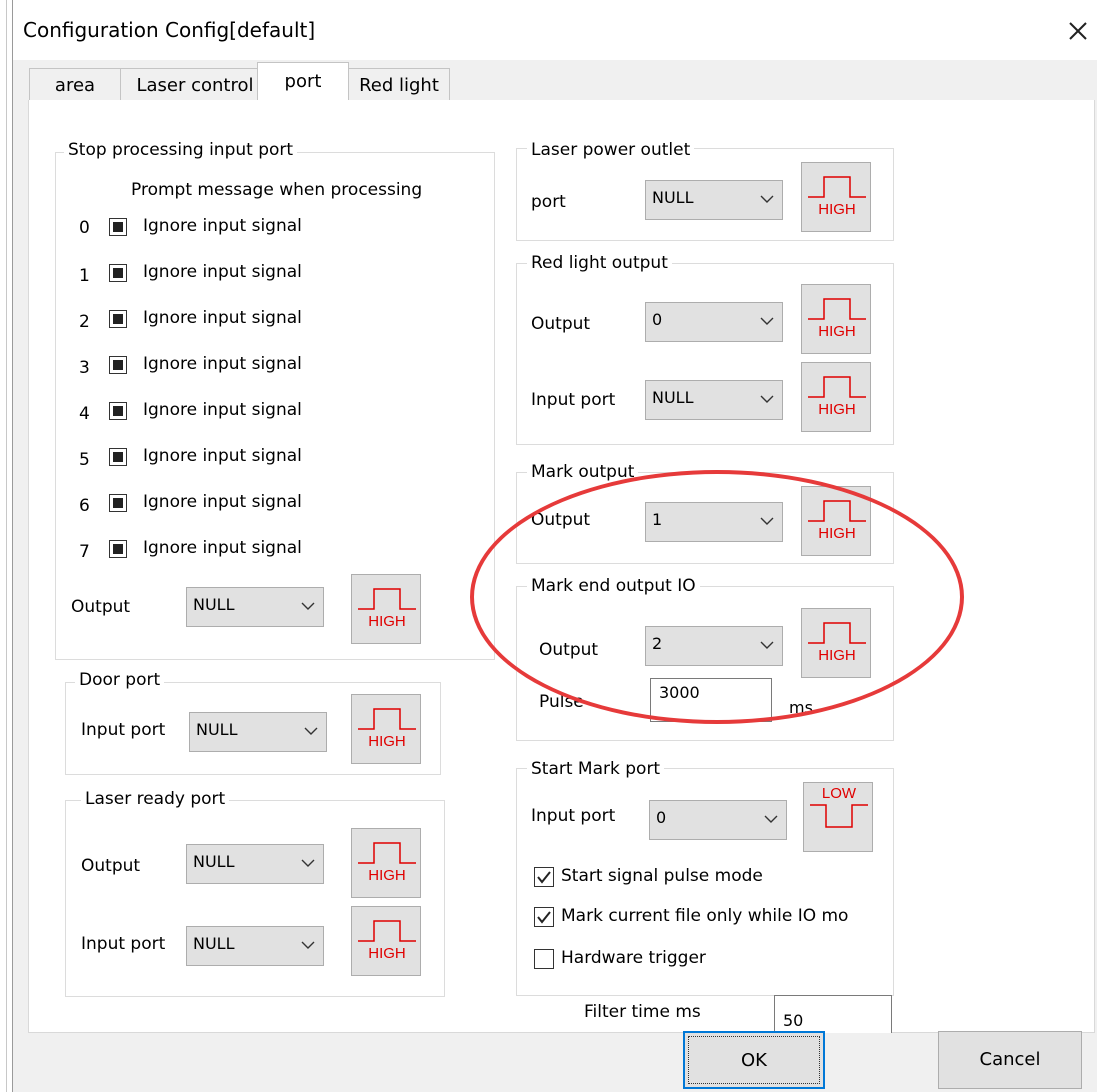 Image resolution: width=1097 pixels, height=1092 pixels. I want to click on mark-output-signal-button: HIGH, so click(836, 521).